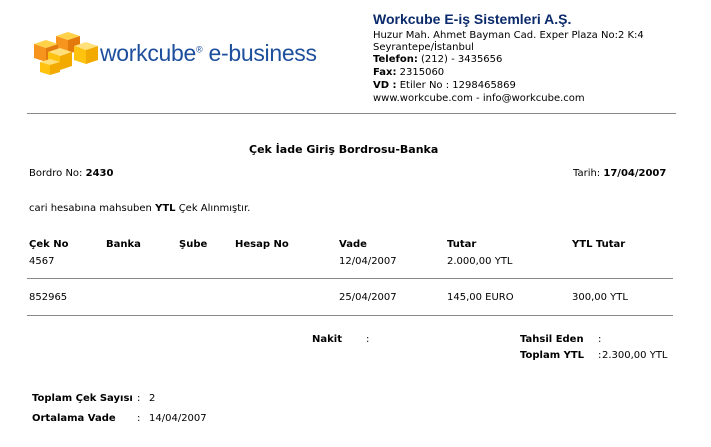 This screenshot has height=447, width=711. I want to click on bordro-value: 2430, so click(99, 173).